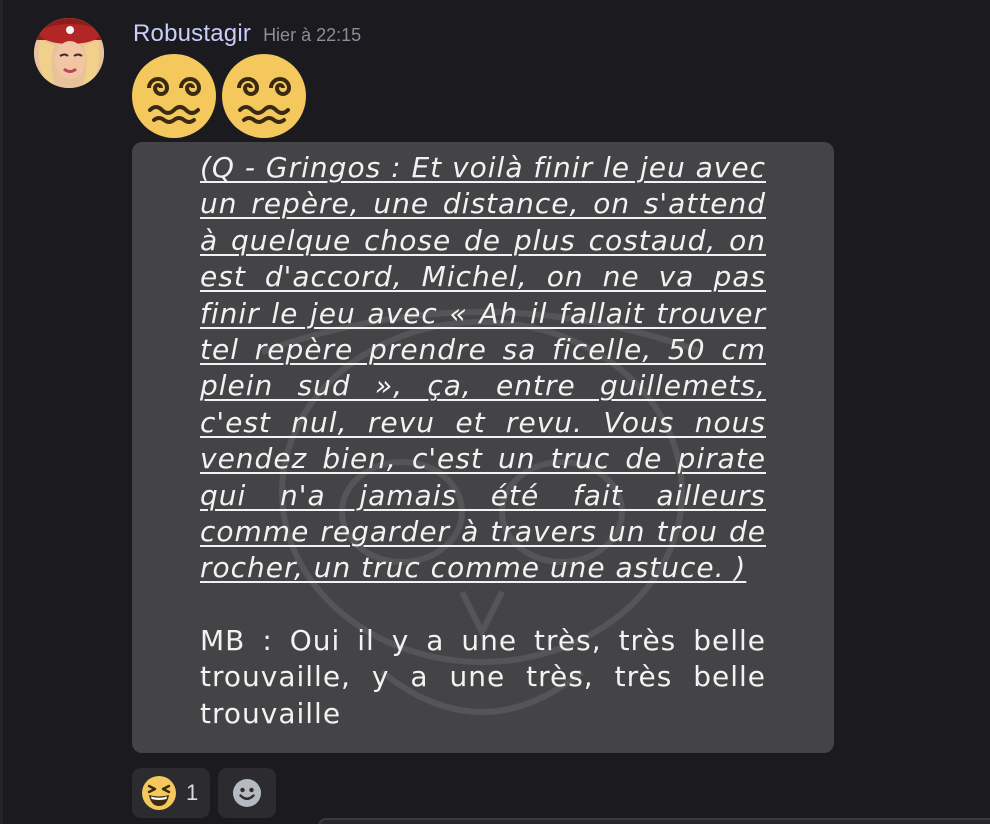  Describe the element at coordinates (1, 412) in the screenshot. I see `channel-edge` at that location.